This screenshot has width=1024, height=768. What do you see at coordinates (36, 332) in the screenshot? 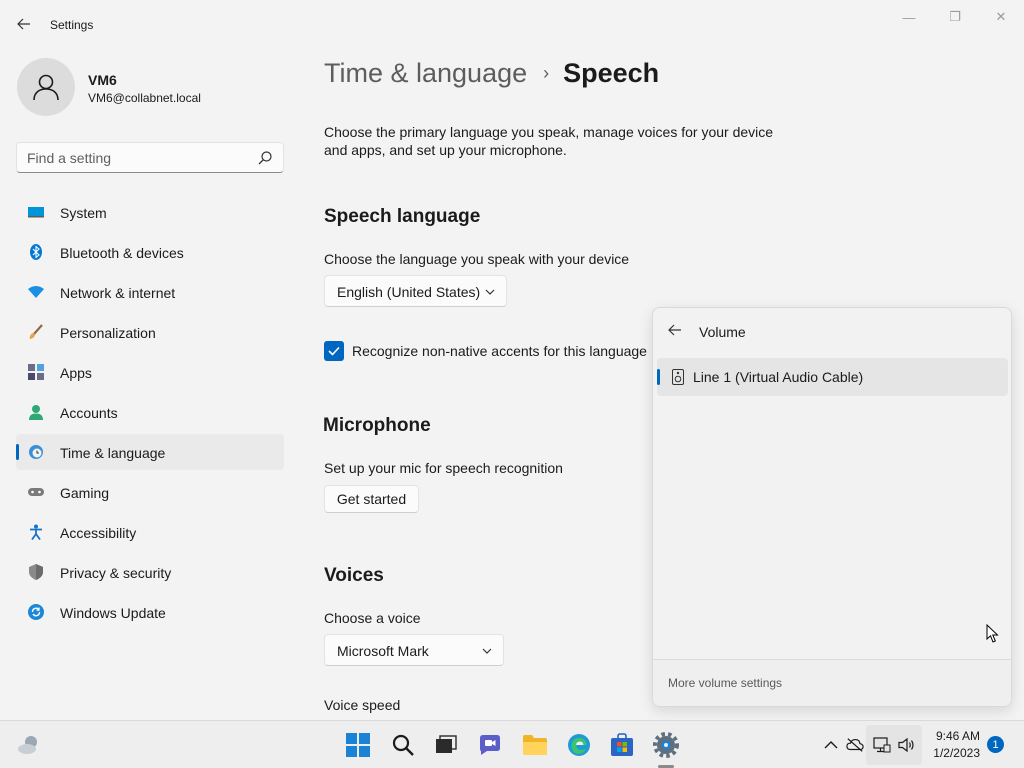
I see `brush-icon` at bounding box center [36, 332].